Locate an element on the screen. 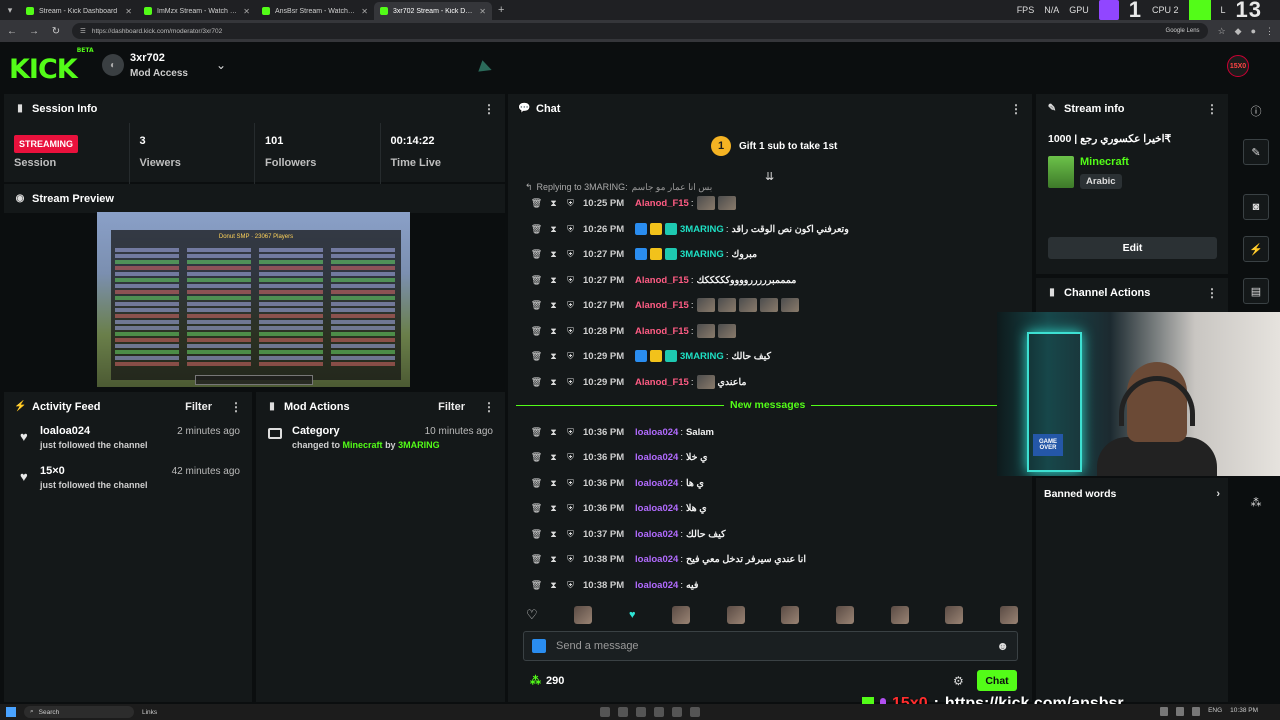 The image size is (1280, 720). clipboard-icon: ▤ is located at coordinates (1256, 291).